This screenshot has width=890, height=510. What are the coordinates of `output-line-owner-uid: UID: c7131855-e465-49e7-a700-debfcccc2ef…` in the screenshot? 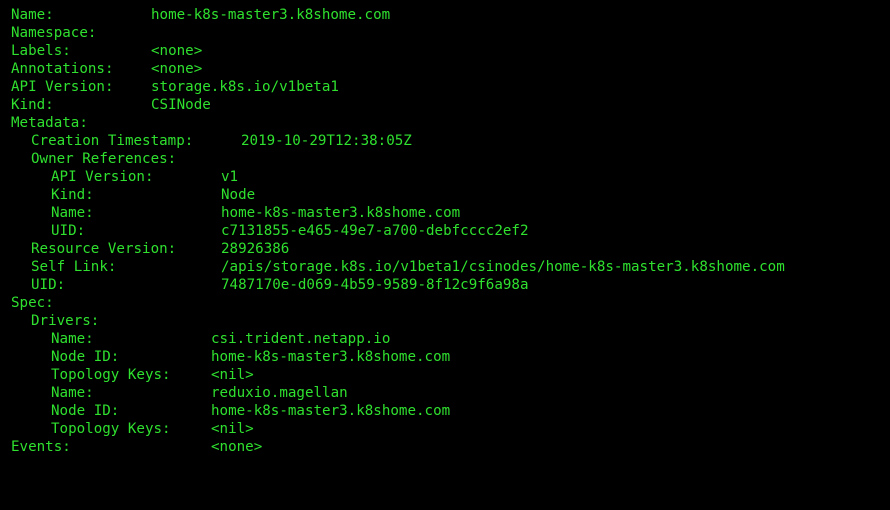 It's located at (445, 231).